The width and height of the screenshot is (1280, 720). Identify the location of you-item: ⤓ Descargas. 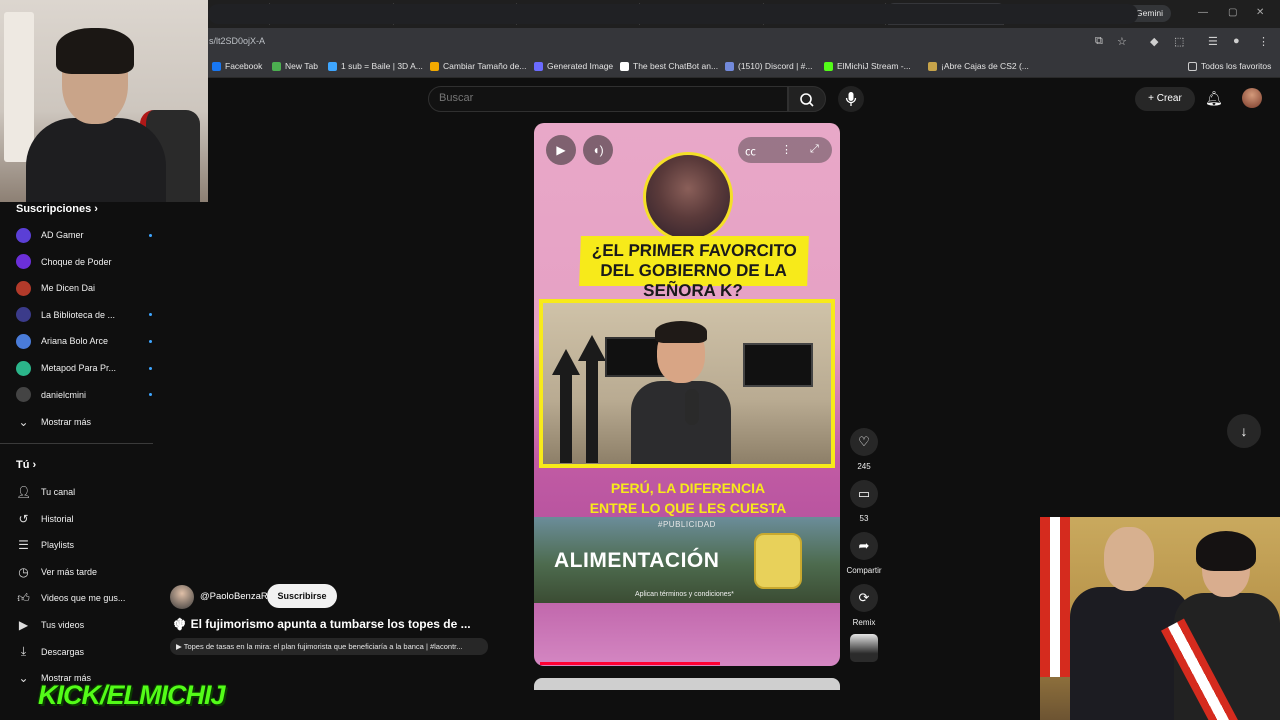
(84, 652).